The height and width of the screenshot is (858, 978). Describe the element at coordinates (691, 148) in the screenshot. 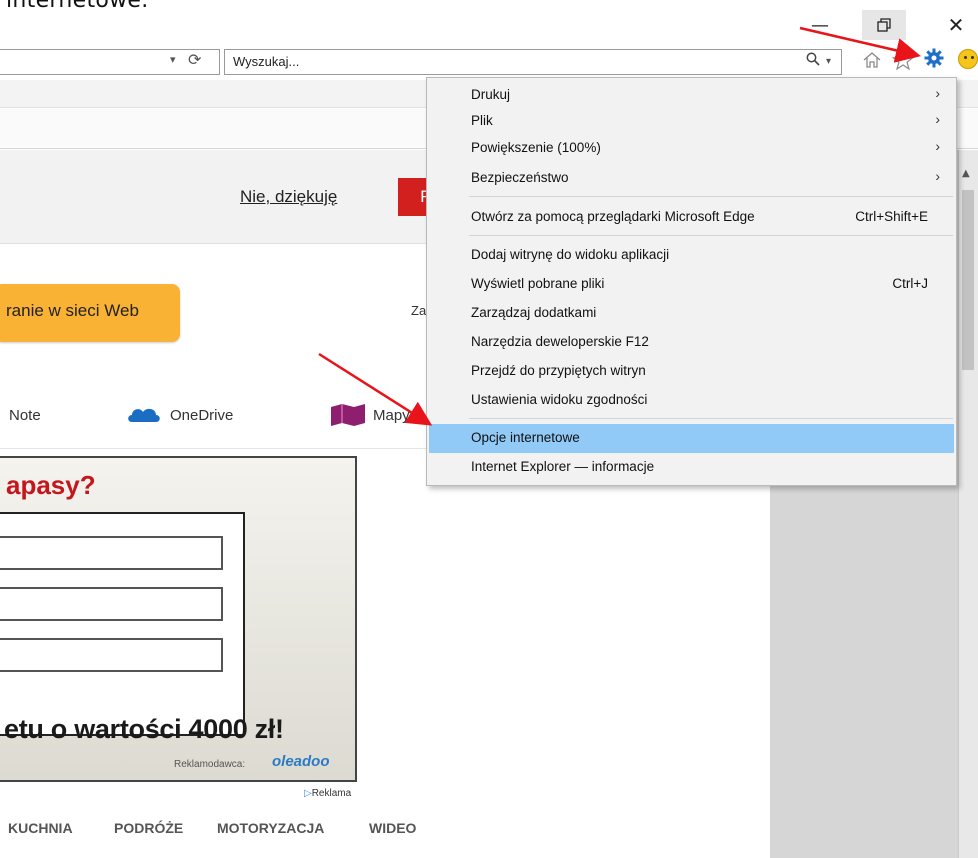

I see `menu-item-zoom: Powiększenie (100%) ›` at that location.